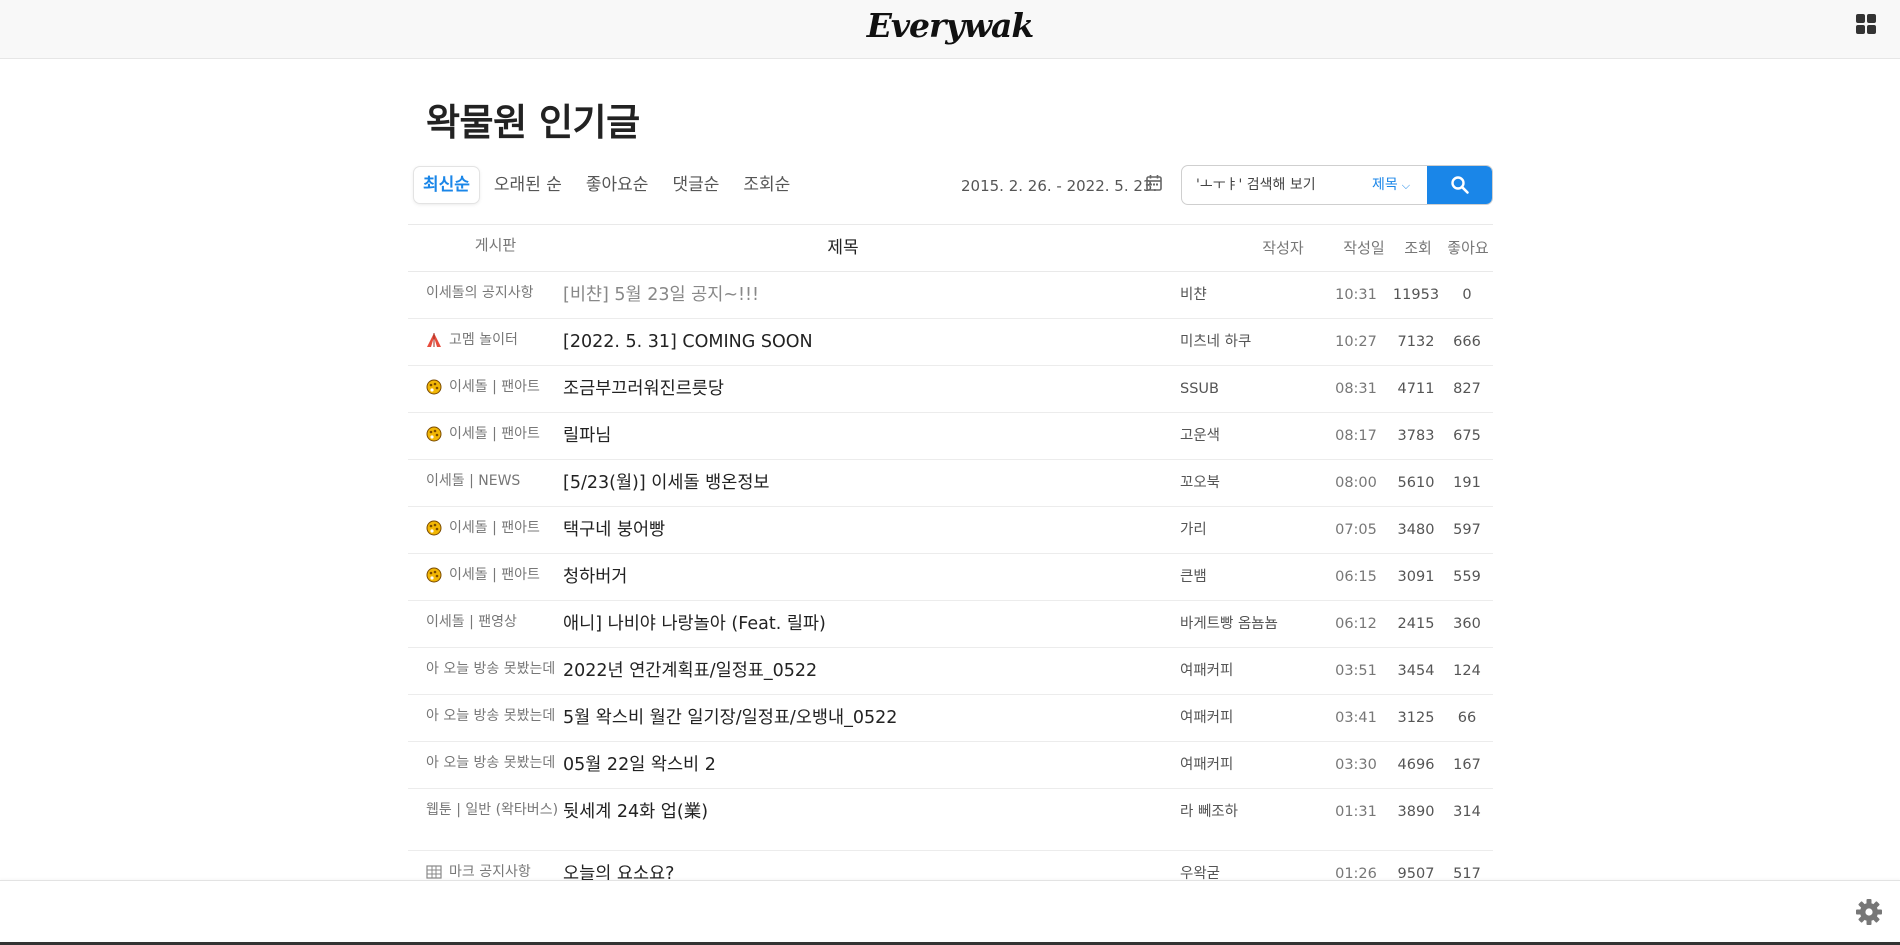 The width and height of the screenshot is (1900, 945). What do you see at coordinates (617, 185) in the screenshot?
I see `sort-tab-likes: 좋아요순` at bounding box center [617, 185].